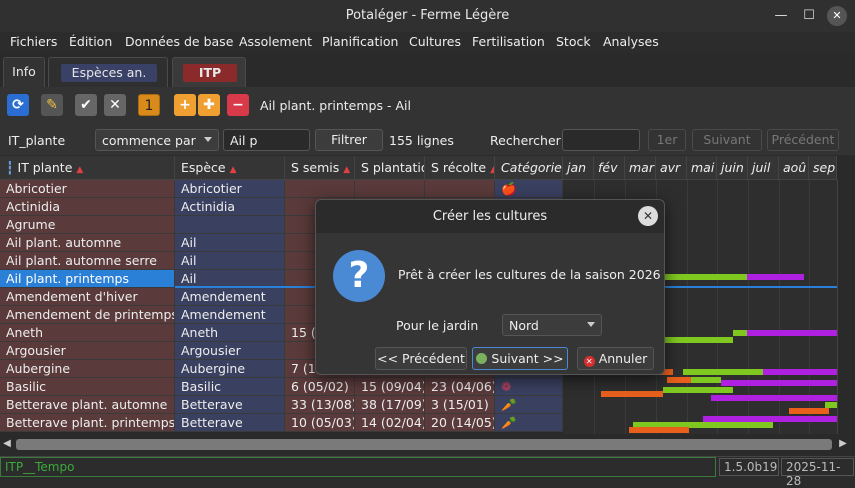 Image resolution: width=855 pixels, height=488 pixels. I want to click on search-next-button: Suivant, so click(727, 140).